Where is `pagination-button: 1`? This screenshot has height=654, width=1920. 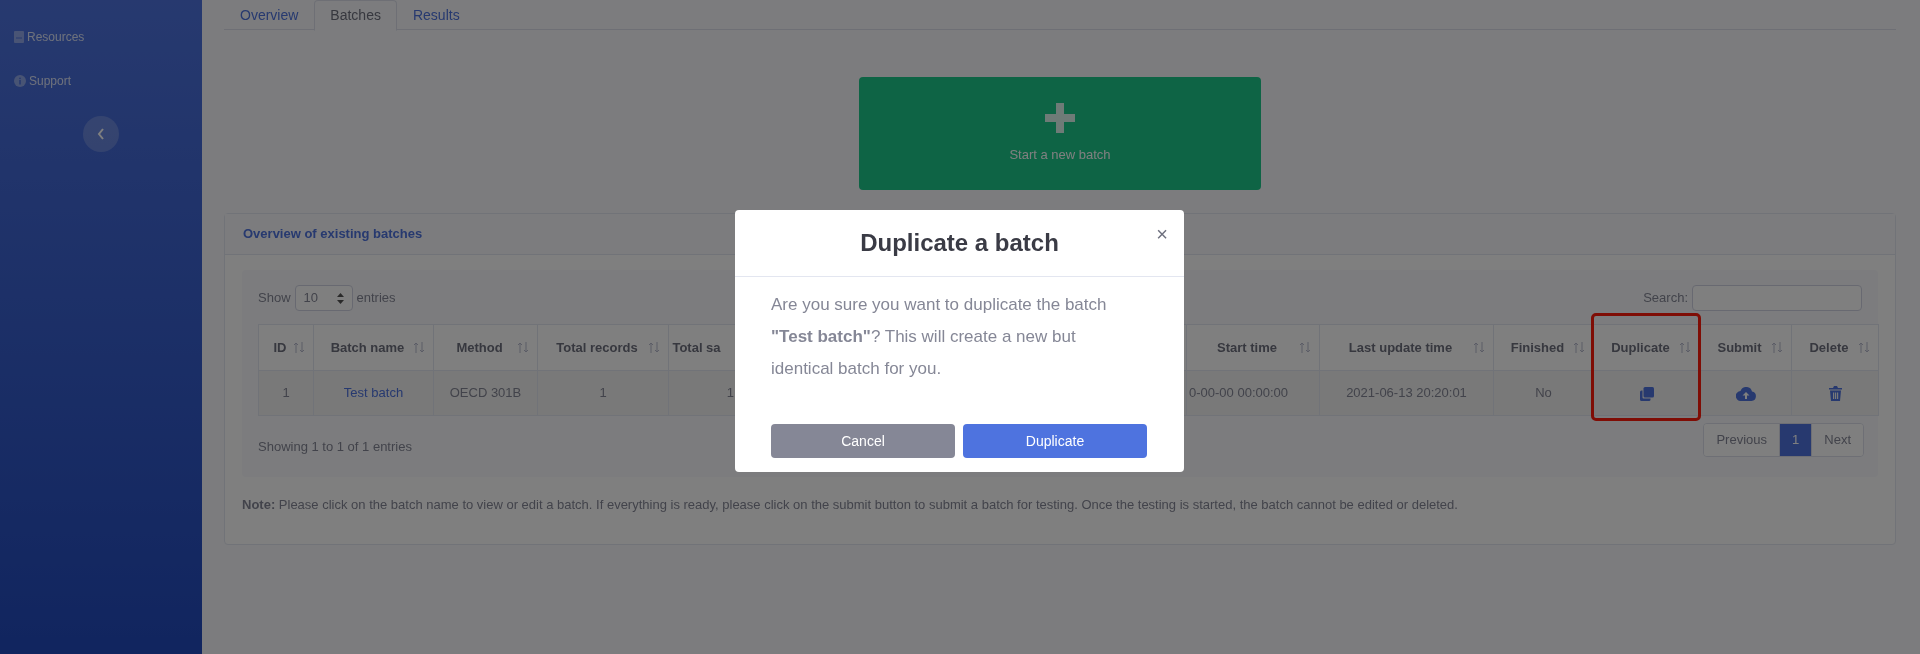 pagination-button: 1 is located at coordinates (1795, 440).